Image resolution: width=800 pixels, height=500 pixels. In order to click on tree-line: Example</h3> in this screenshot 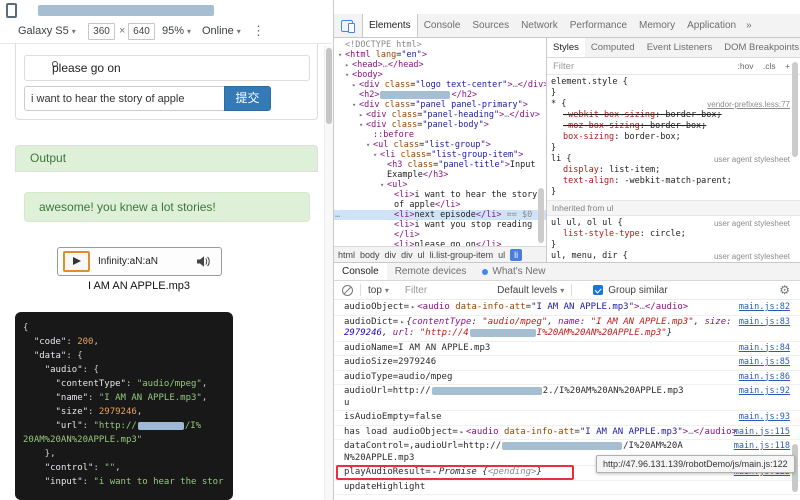, I will do `click(440, 175)`.